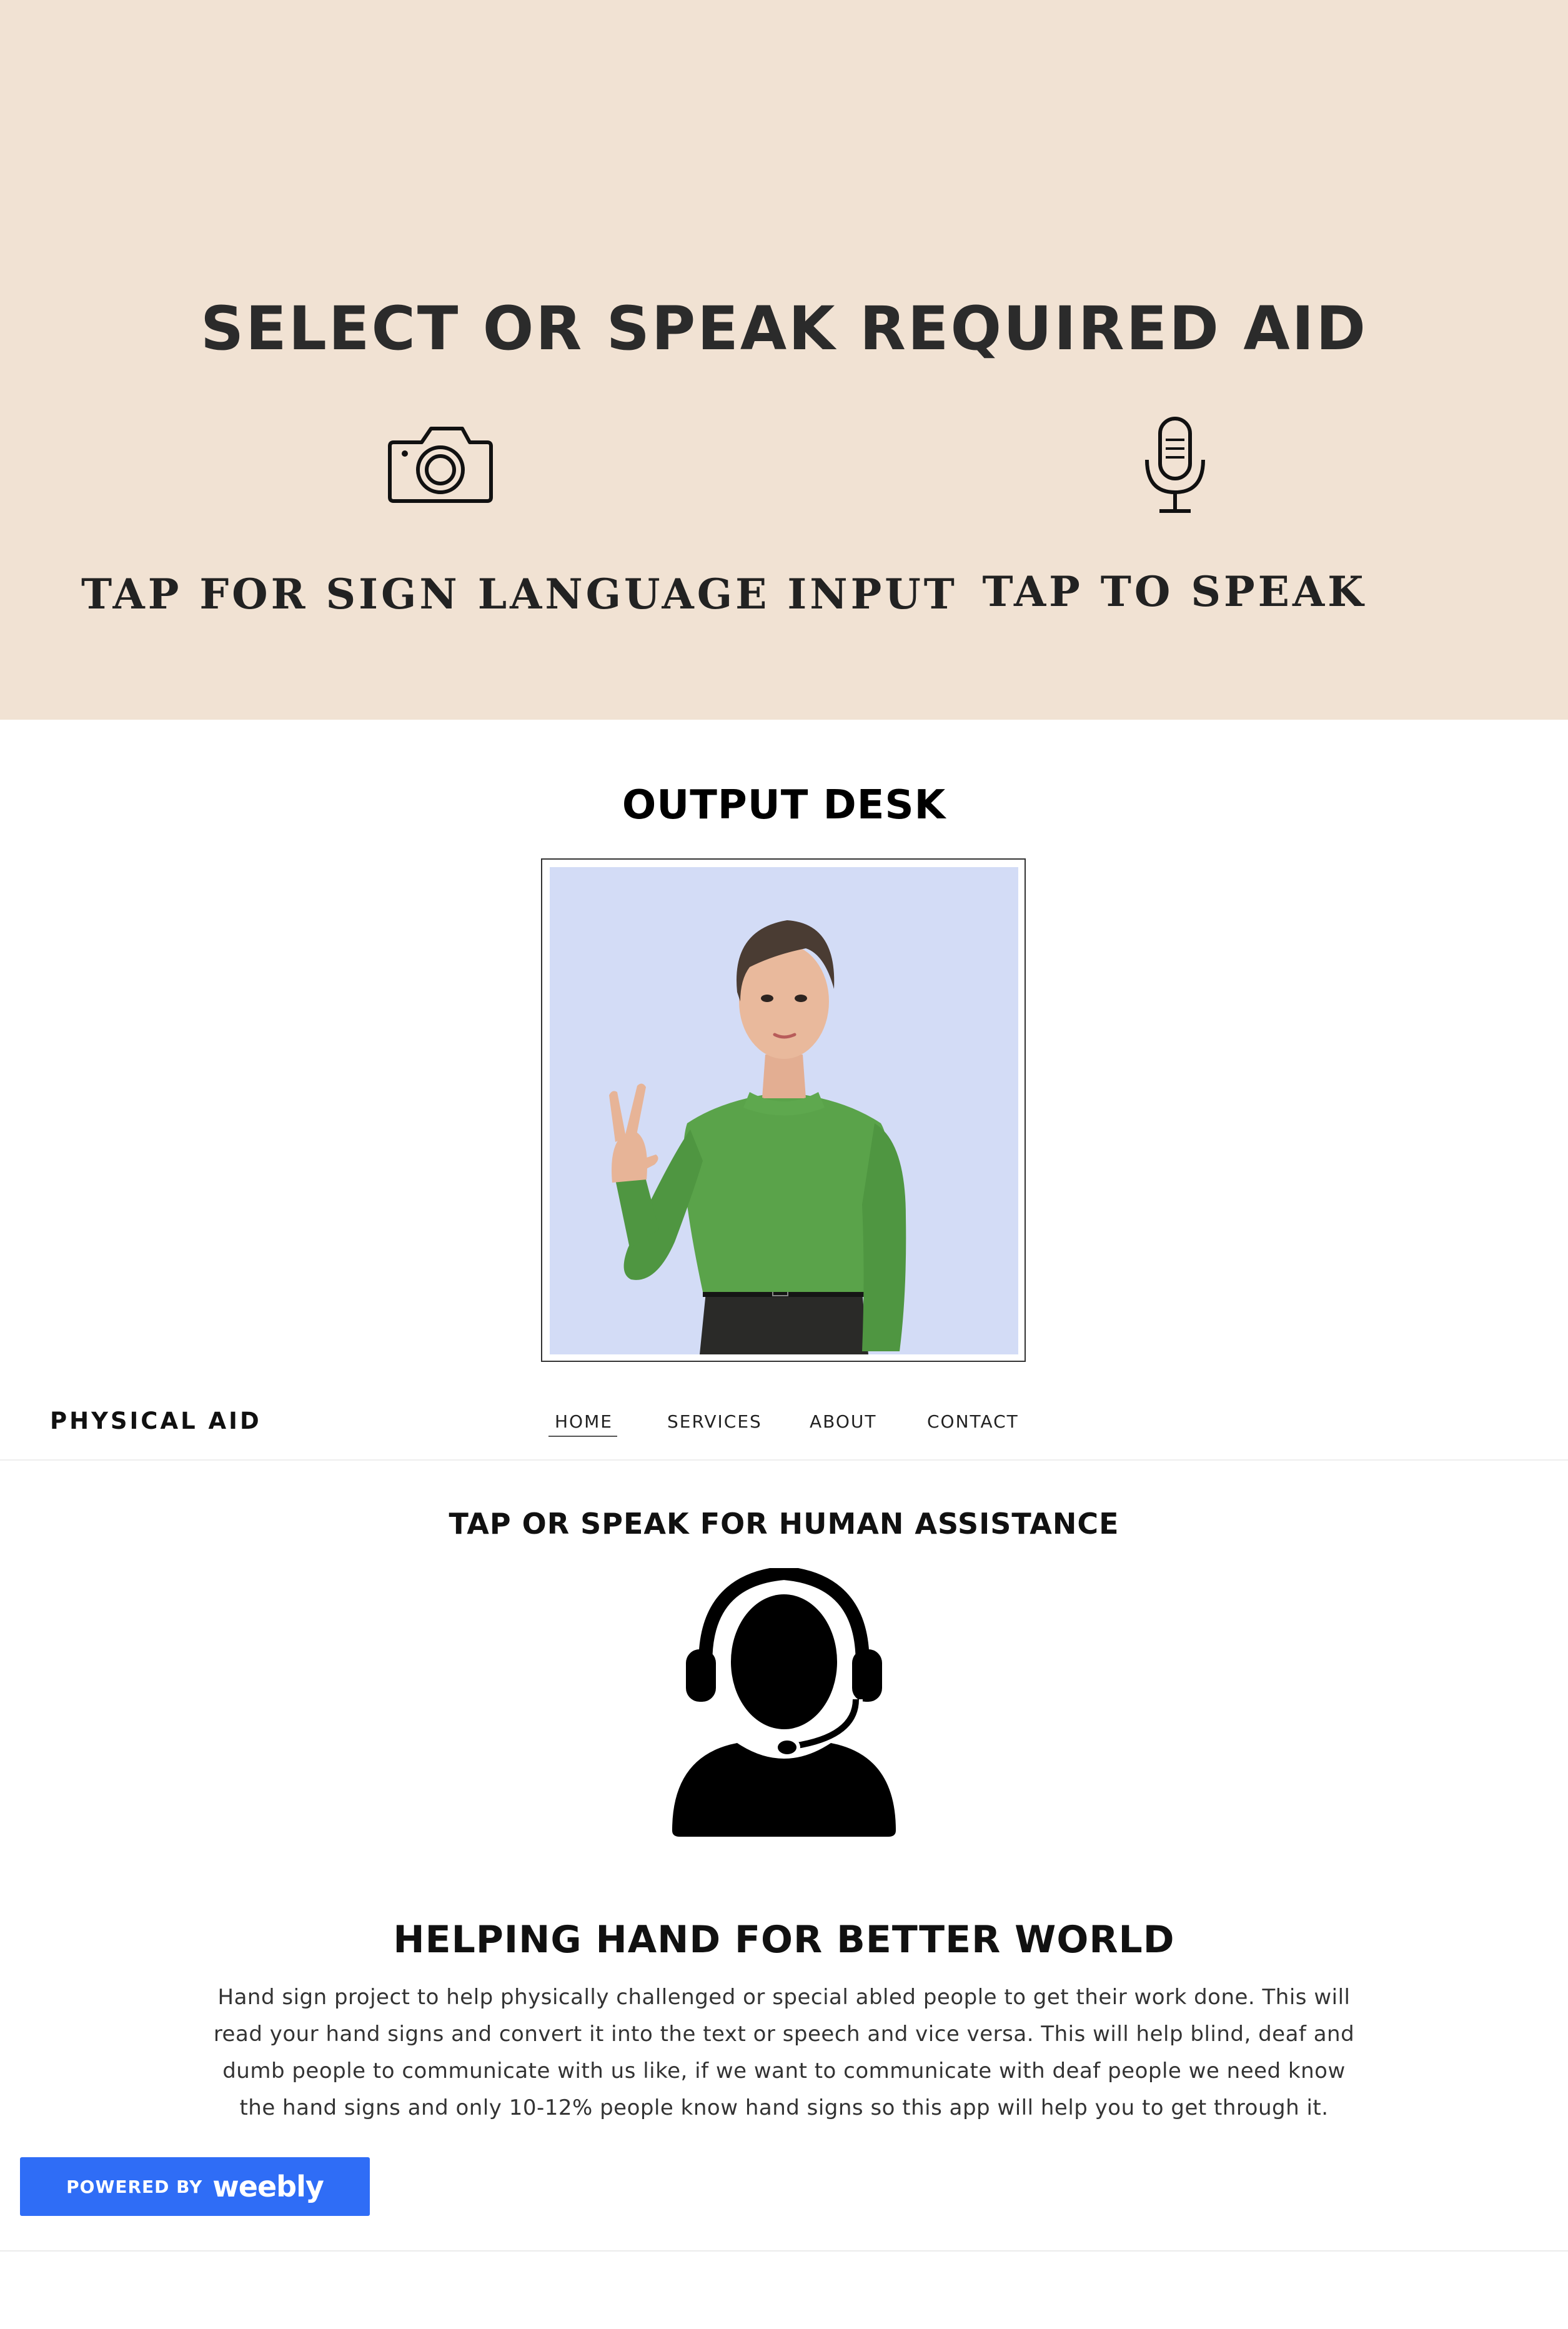  I want to click on speak-button: TAP TO SPEAK, so click(1174, 591).